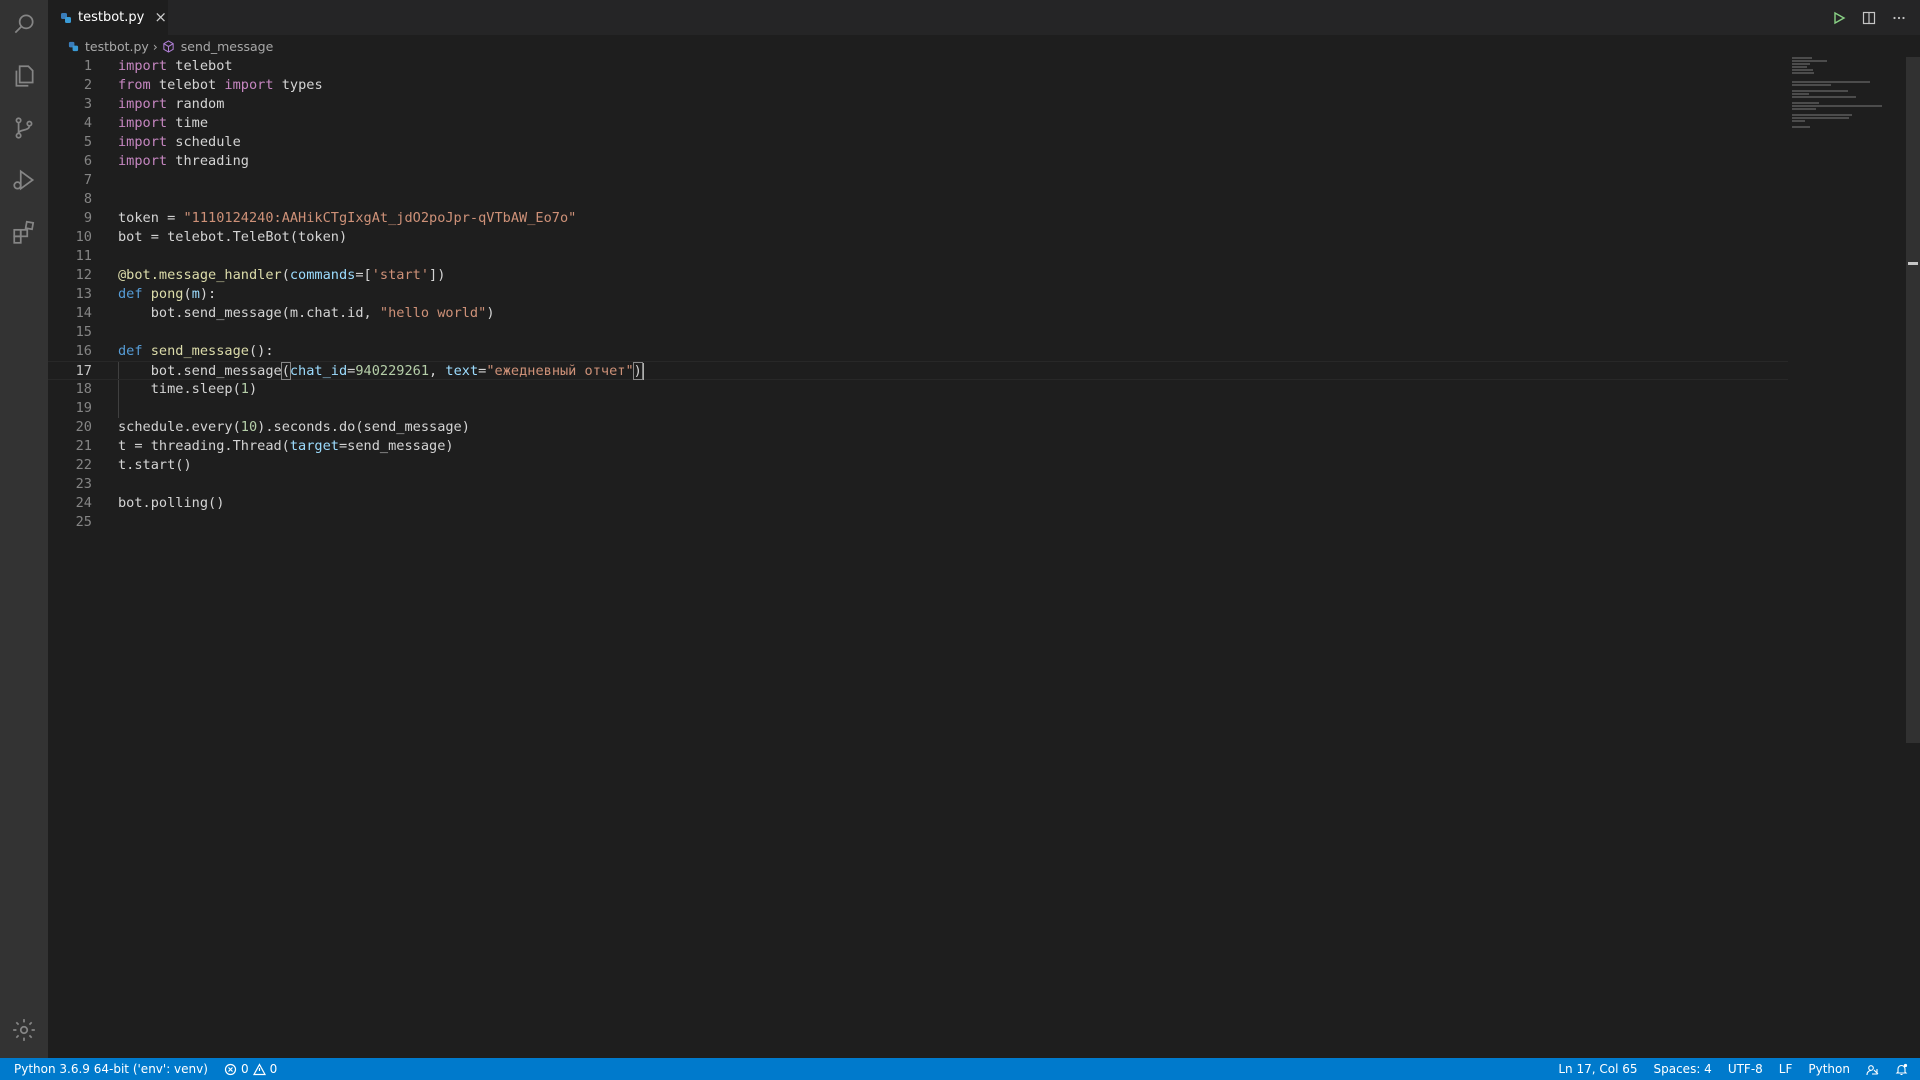 The width and height of the screenshot is (1920, 1080). What do you see at coordinates (1869, 18) in the screenshot?
I see `split-editor-icon` at bounding box center [1869, 18].